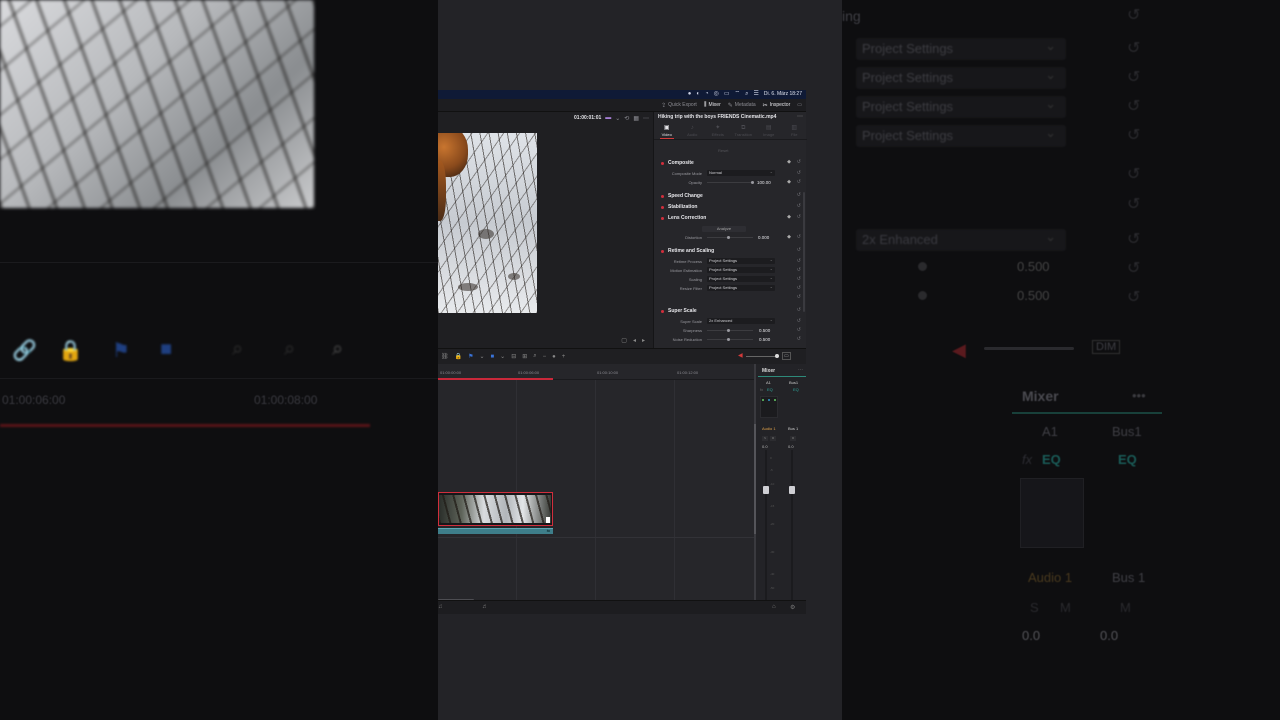 This screenshot has width=1280, height=720. What do you see at coordinates (727, 94) in the screenshot?
I see `battery-icon: ▭` at bounding box center [727, 94].